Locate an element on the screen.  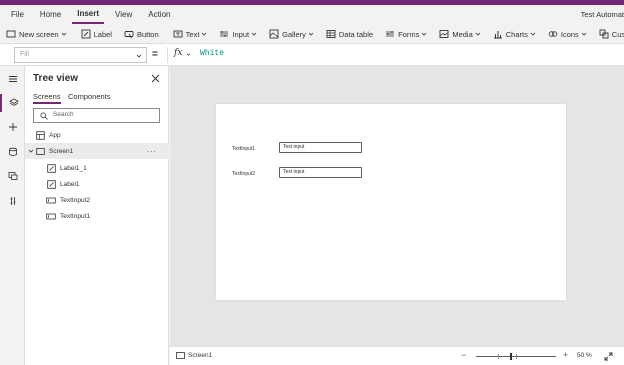
property-placeholder: Fill is located at coordinates (24, 54).